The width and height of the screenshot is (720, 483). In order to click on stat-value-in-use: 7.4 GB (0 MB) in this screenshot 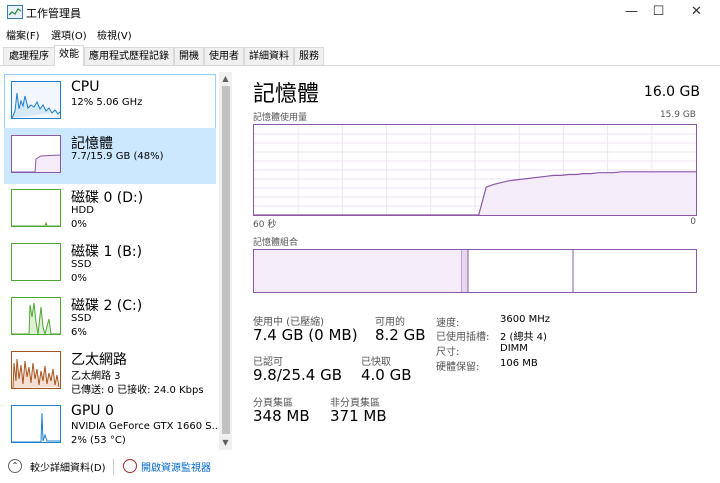, I will do `click(305, 335)`.